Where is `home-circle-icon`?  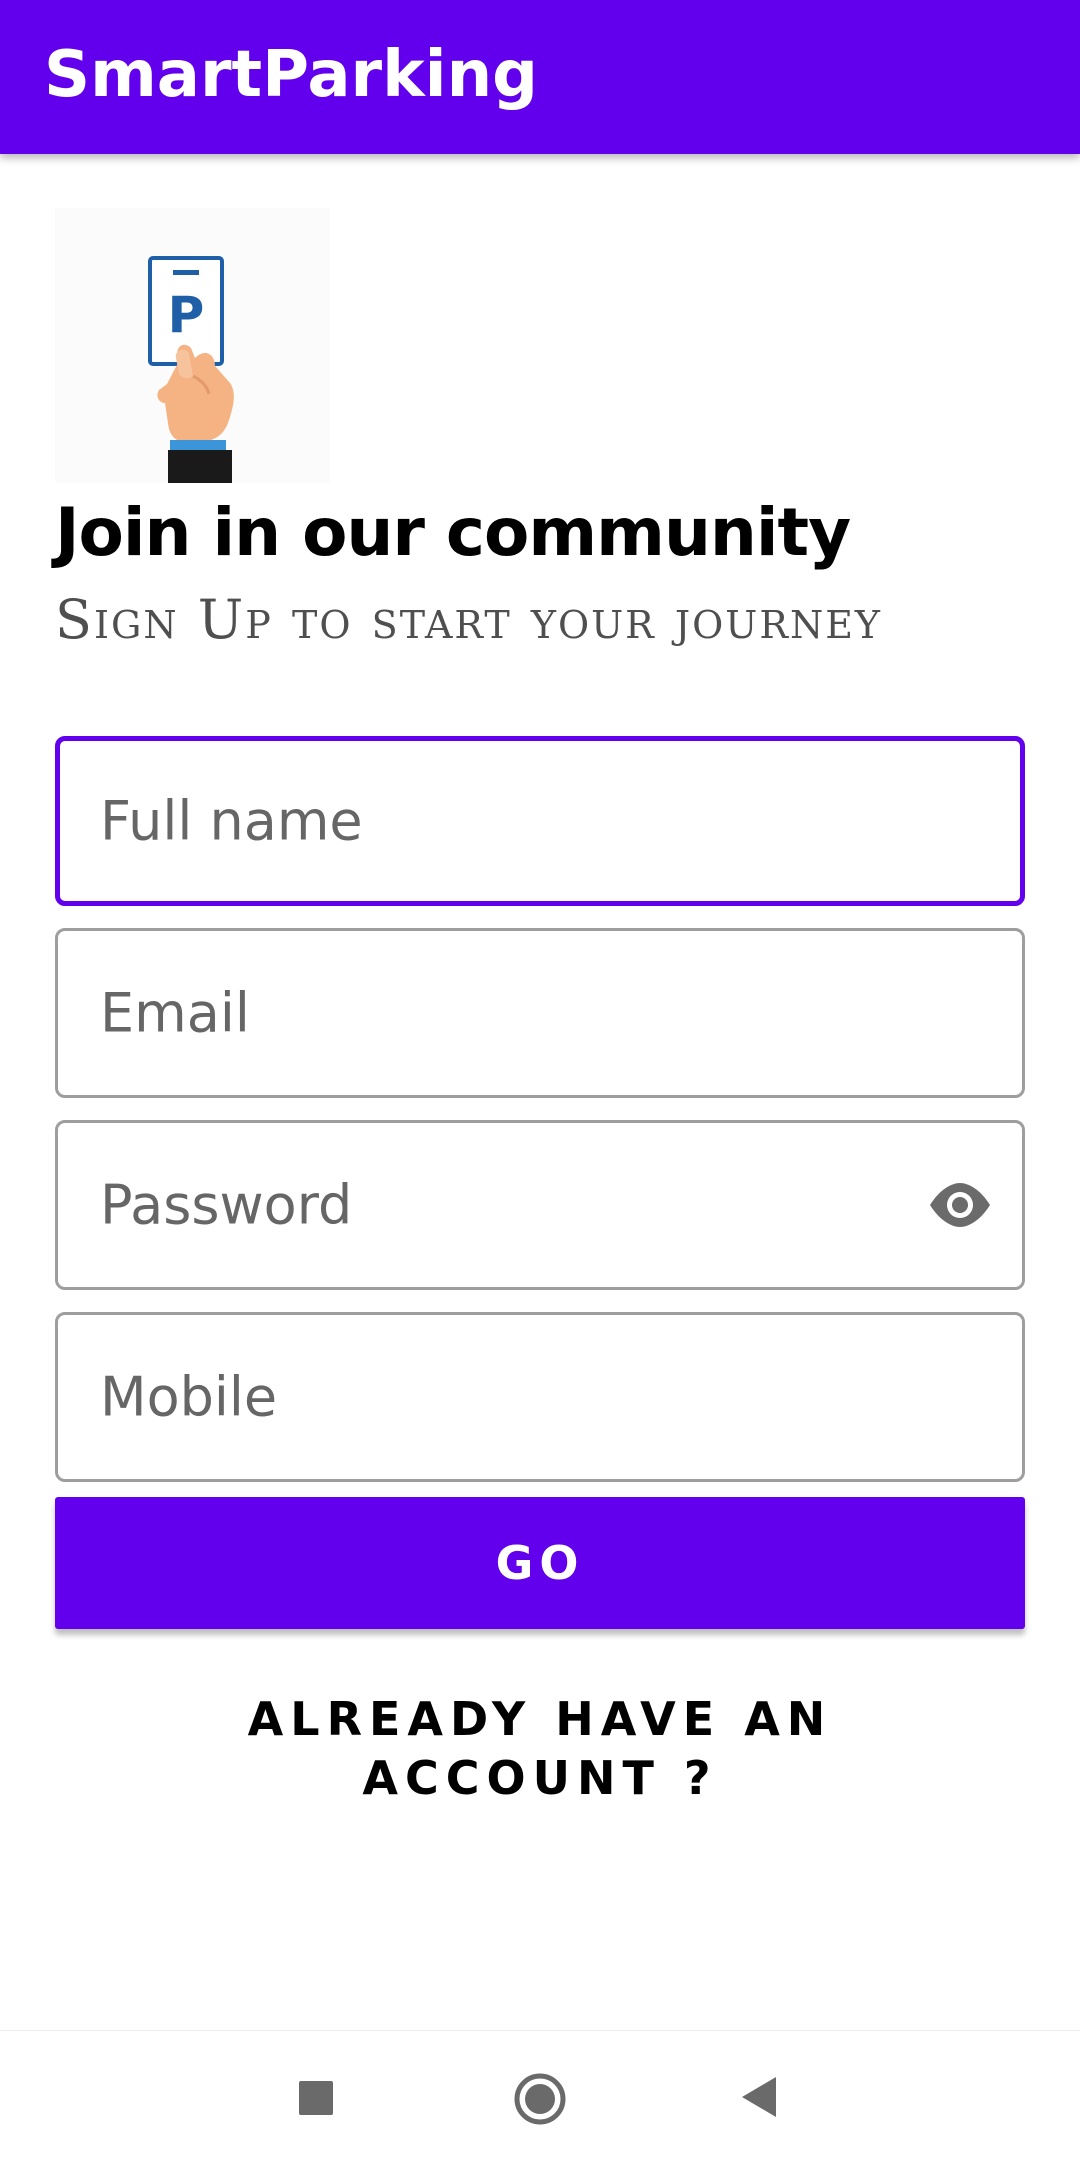
home-circle-icon is located at coordinates (540, 2101).